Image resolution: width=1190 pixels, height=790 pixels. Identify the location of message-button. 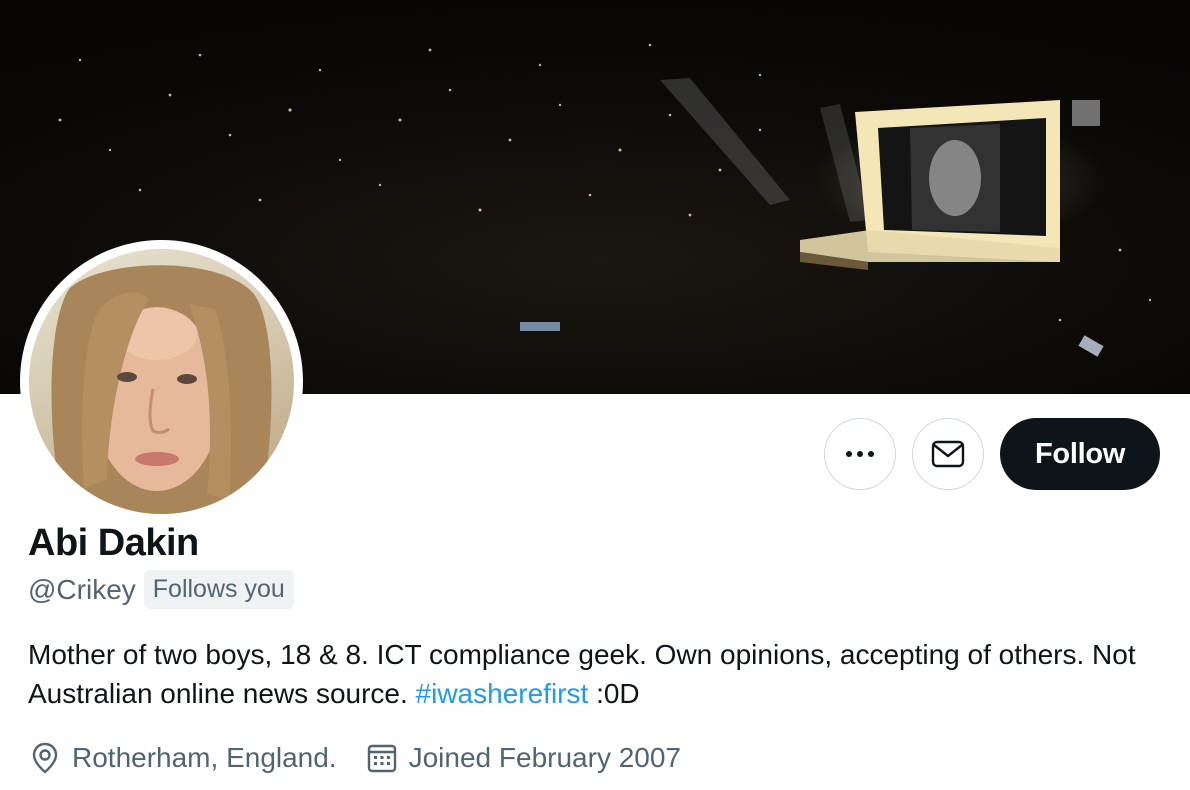
(948, 454).